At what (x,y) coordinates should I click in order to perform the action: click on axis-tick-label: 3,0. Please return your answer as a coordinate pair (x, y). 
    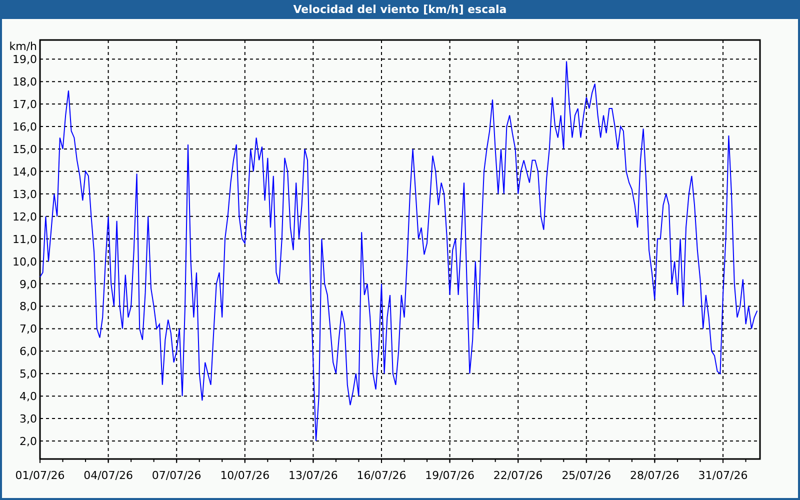
    Looking at the image, I should click on (28, 419).